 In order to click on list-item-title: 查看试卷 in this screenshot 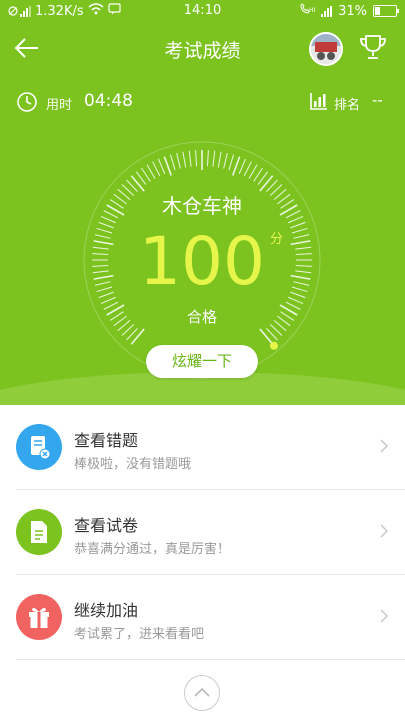, I will do `click(106, 525)`.